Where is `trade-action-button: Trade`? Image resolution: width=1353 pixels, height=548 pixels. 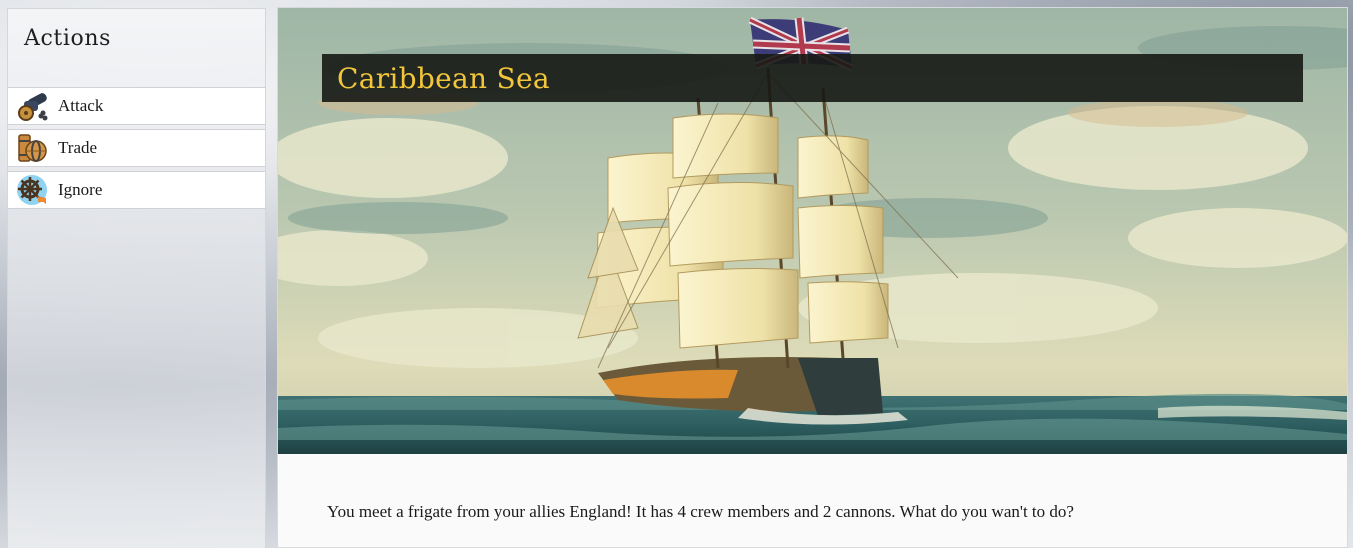 trade-action-button: Trade is located at coordinates (136, 148).